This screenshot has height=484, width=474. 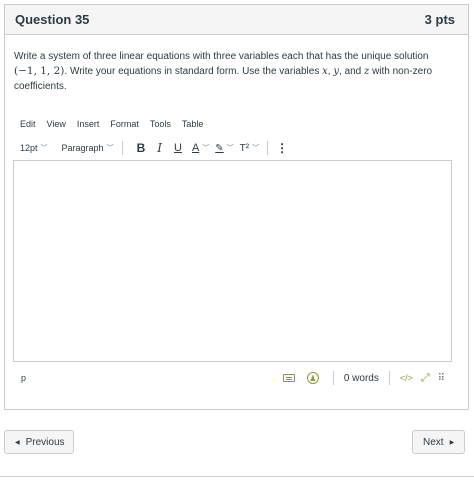 What do you see at coordinates (441, 378) in the screenshot?
I see `resize-grip-icon: ⠿` at bounding box center [441, 378].